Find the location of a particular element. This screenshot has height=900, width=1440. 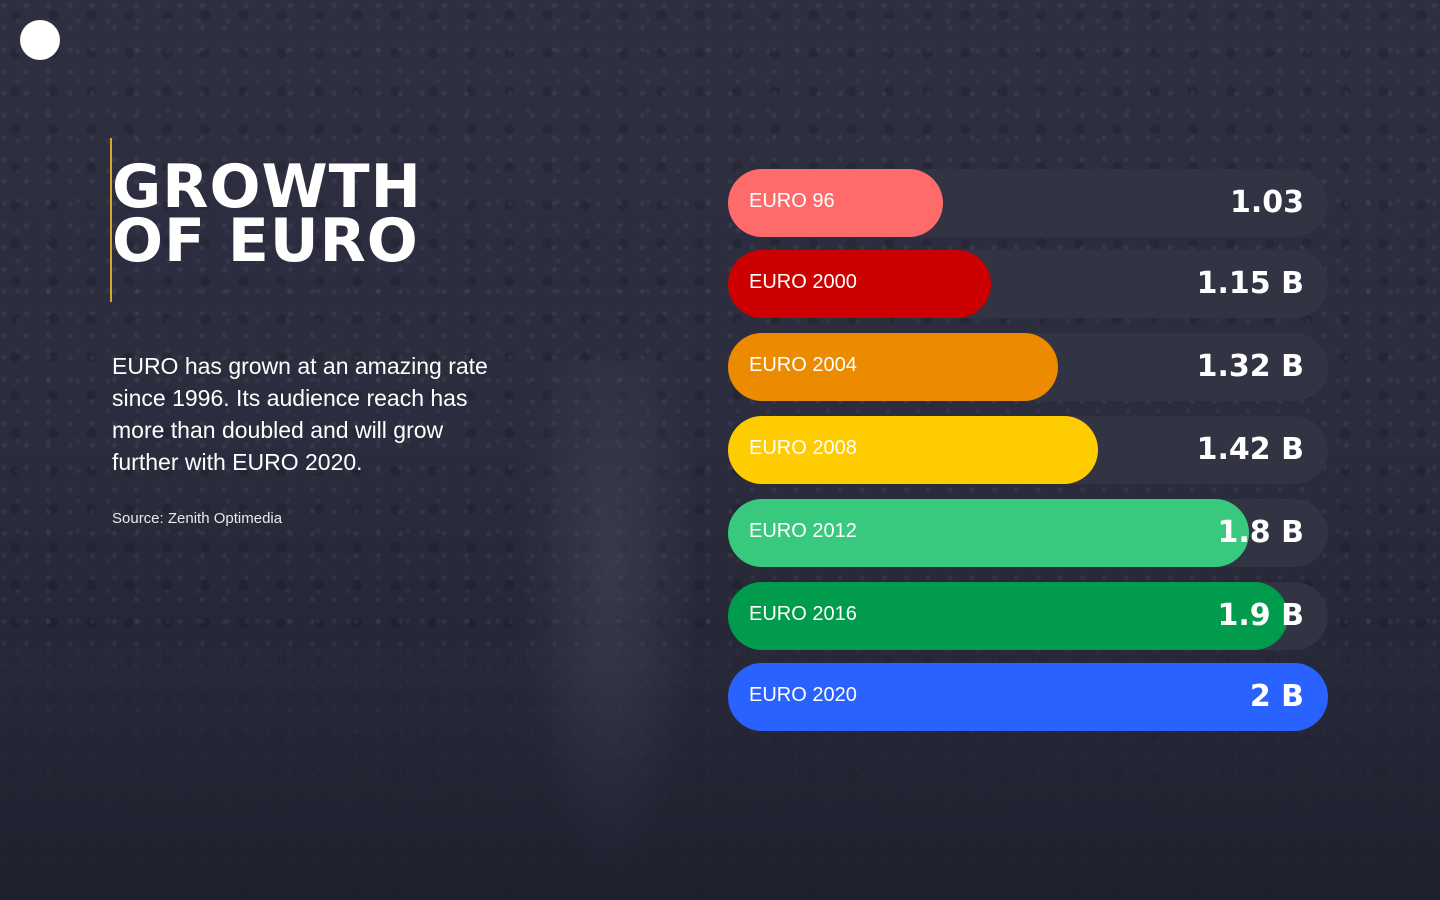

bar-track: EURO 2008 1.42 B is located at coordinates (1028, 450).